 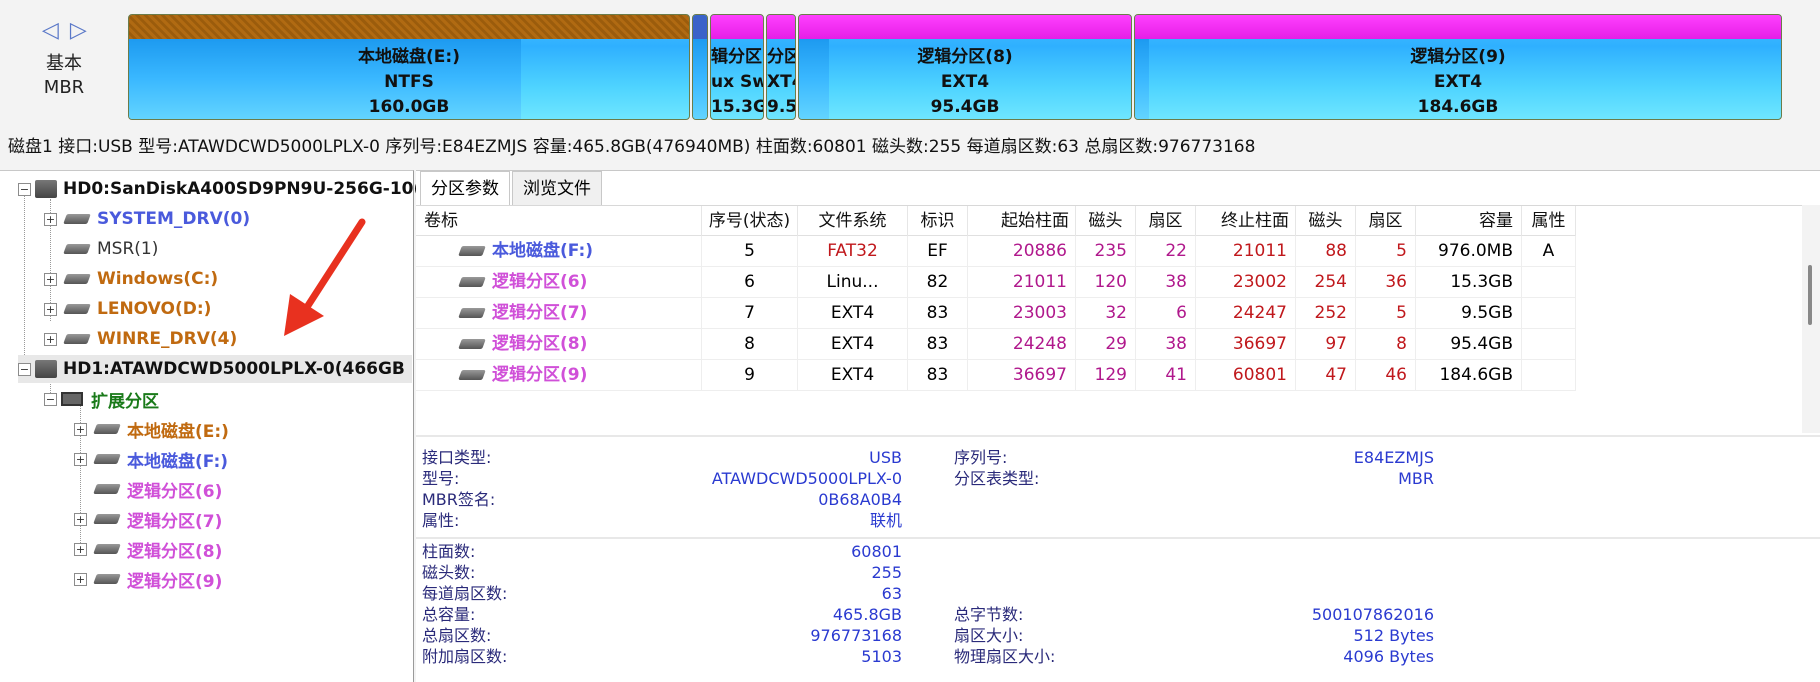 I want to click on tree-item-winre: + WINRE_DRV(4), so click(x=140, y=339).